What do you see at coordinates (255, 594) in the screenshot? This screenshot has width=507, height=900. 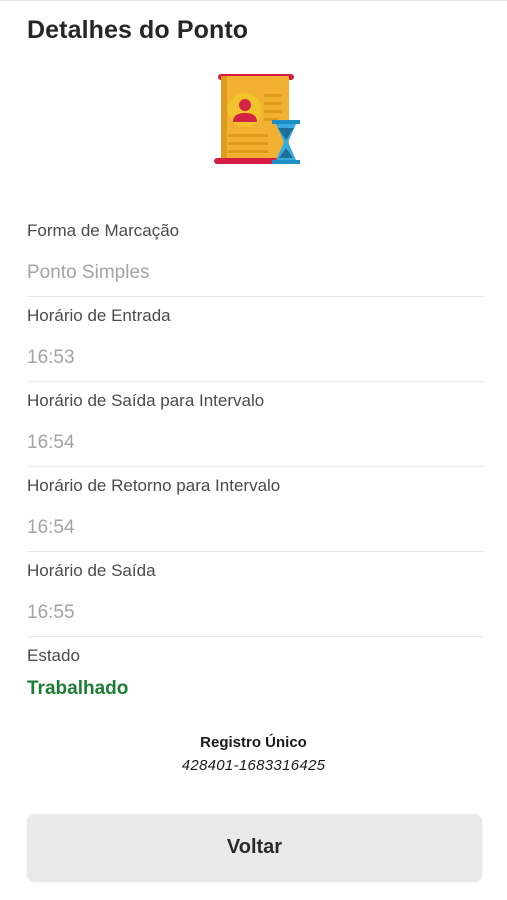 I see `field-horario-saida: Horário de Saída 16:55` at bounding box center [255, 594].